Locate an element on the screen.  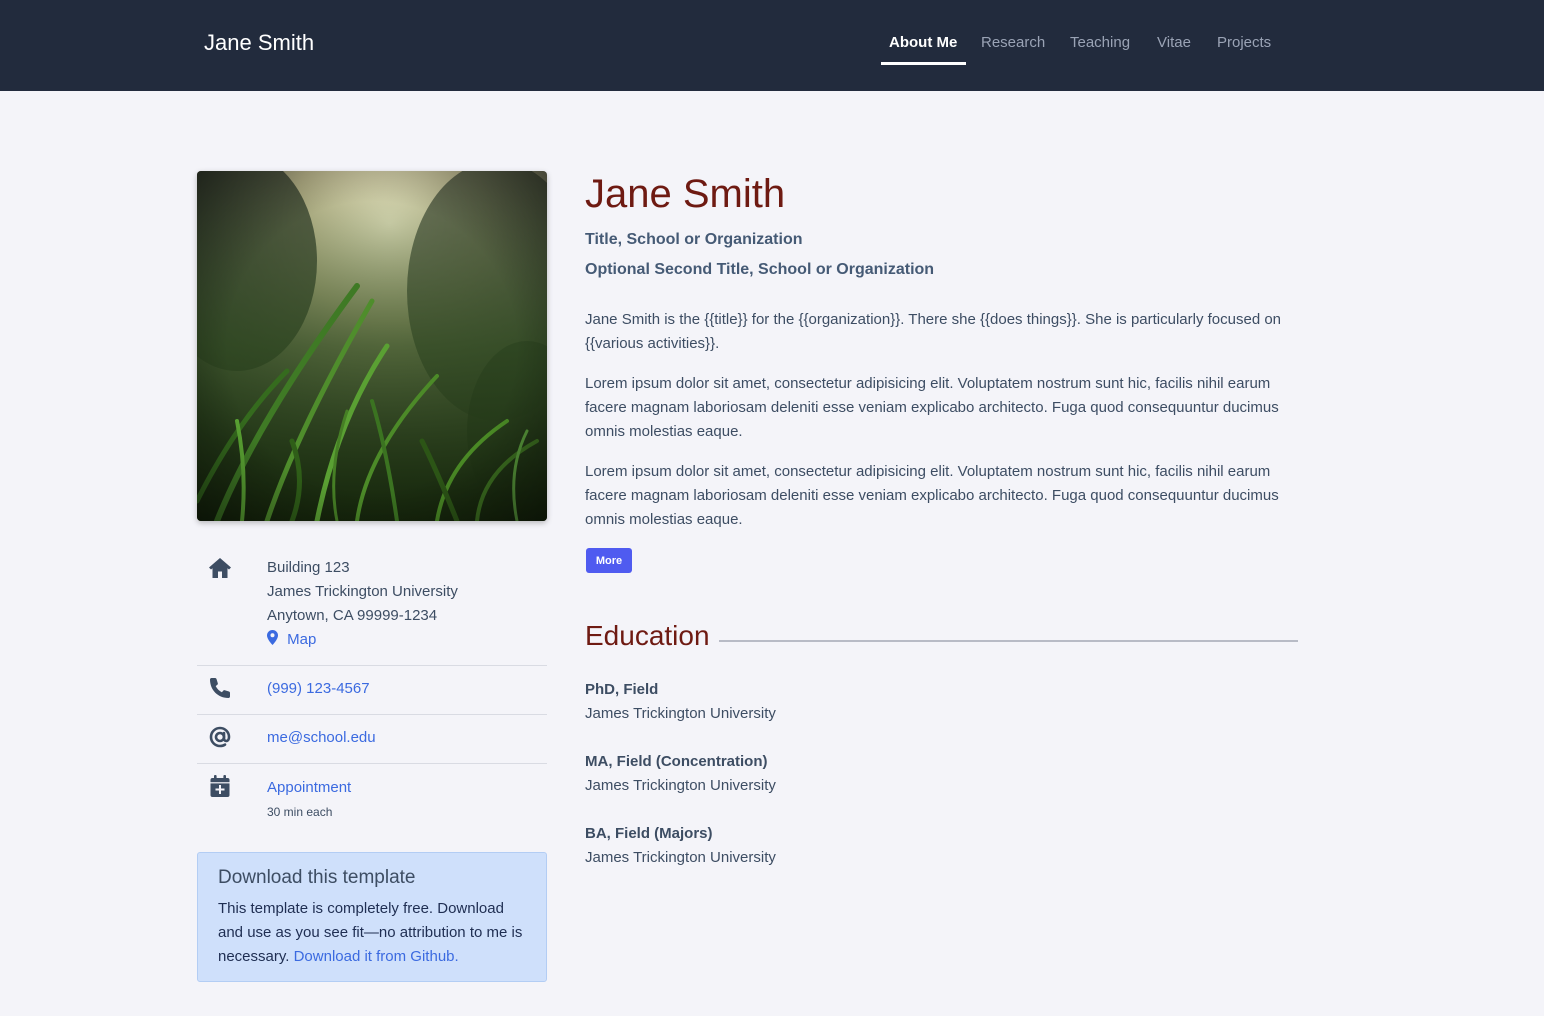
active-nav-indicator is located at coordinates (923, 63).